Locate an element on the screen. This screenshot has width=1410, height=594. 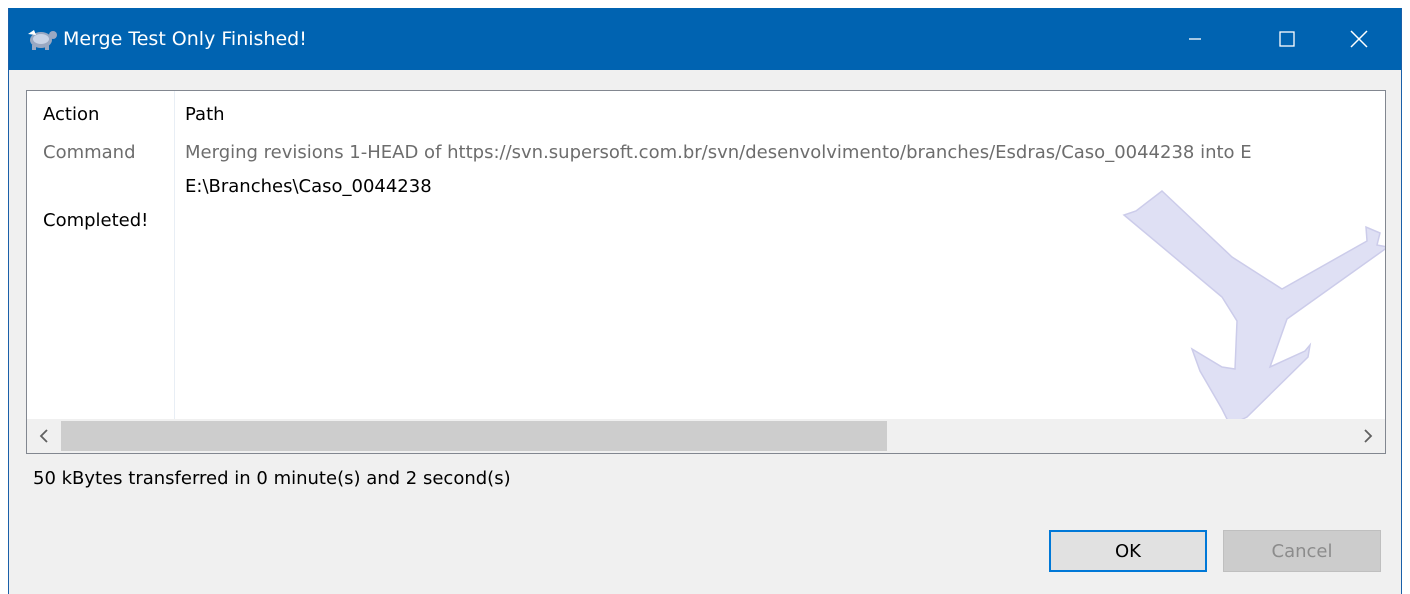
horizontal-scrollbar is located at coordinates (706, 436).